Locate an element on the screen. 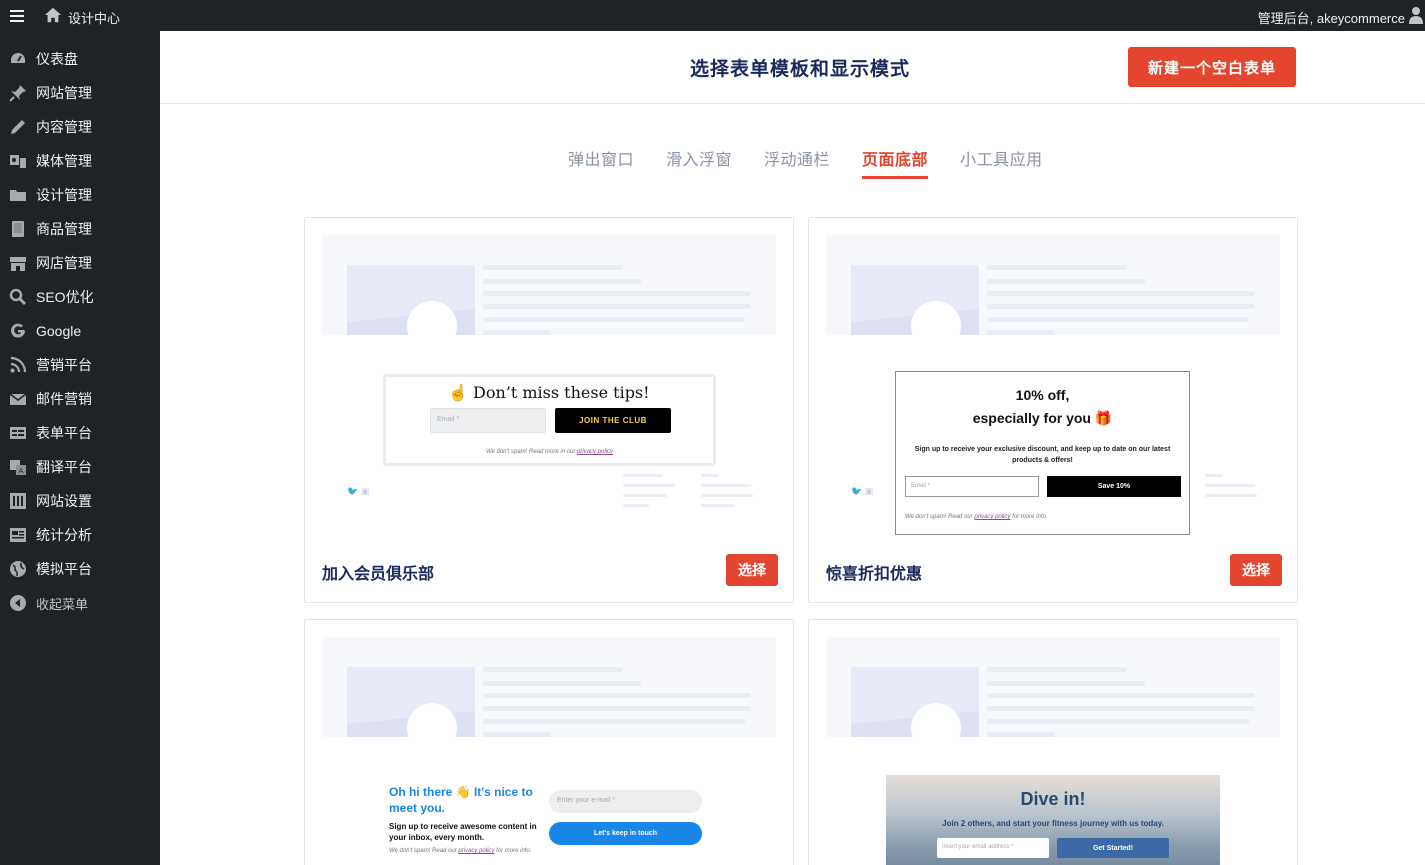 The height and width of the screenshot is (865, 1425). sidebar-item-label: 翻译平台 is located at coordinates (64, 467).